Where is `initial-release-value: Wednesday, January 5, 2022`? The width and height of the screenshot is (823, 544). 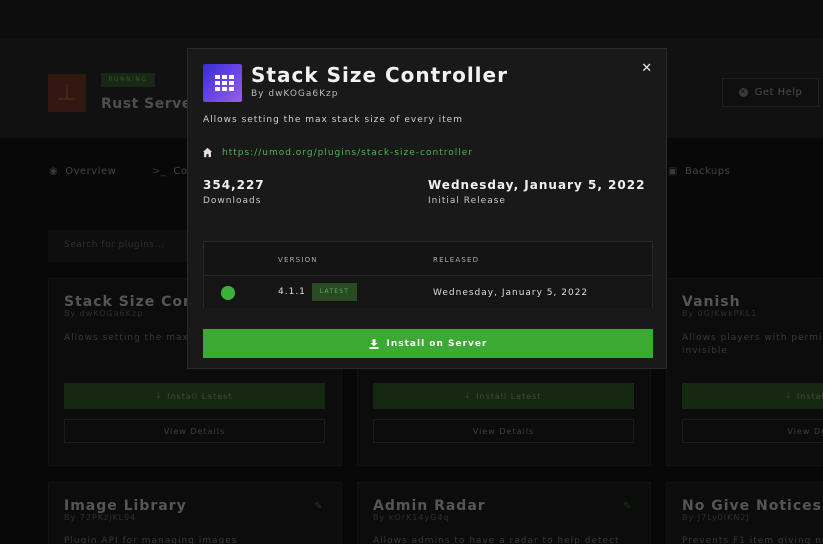 initial-release-value: Wednesday, January 5, 2022 is located at coordinates (537, 185).